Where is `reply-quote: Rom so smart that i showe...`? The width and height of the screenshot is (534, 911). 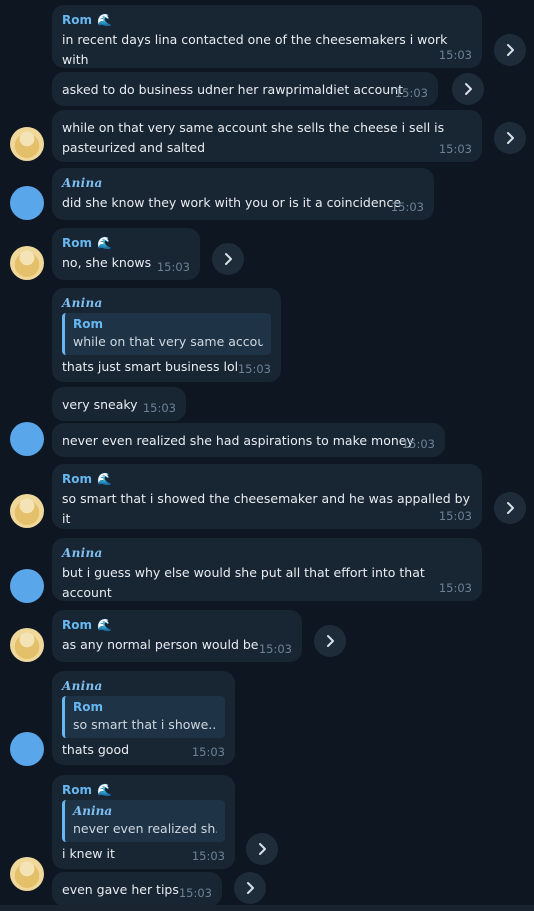 reply-quote: Rom so smart that i showe... is located at coordinates (143, 717).